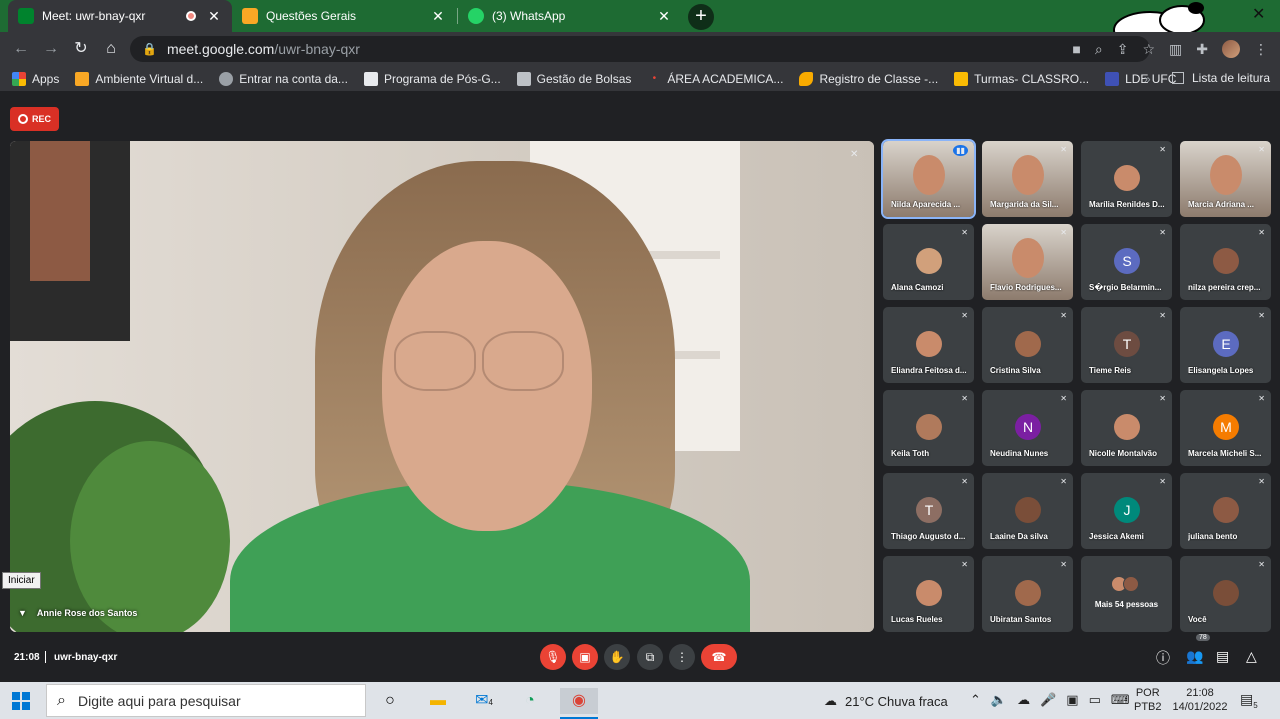  I want to click on meeting-info-icon: ⓘ, so click(1163, 658).